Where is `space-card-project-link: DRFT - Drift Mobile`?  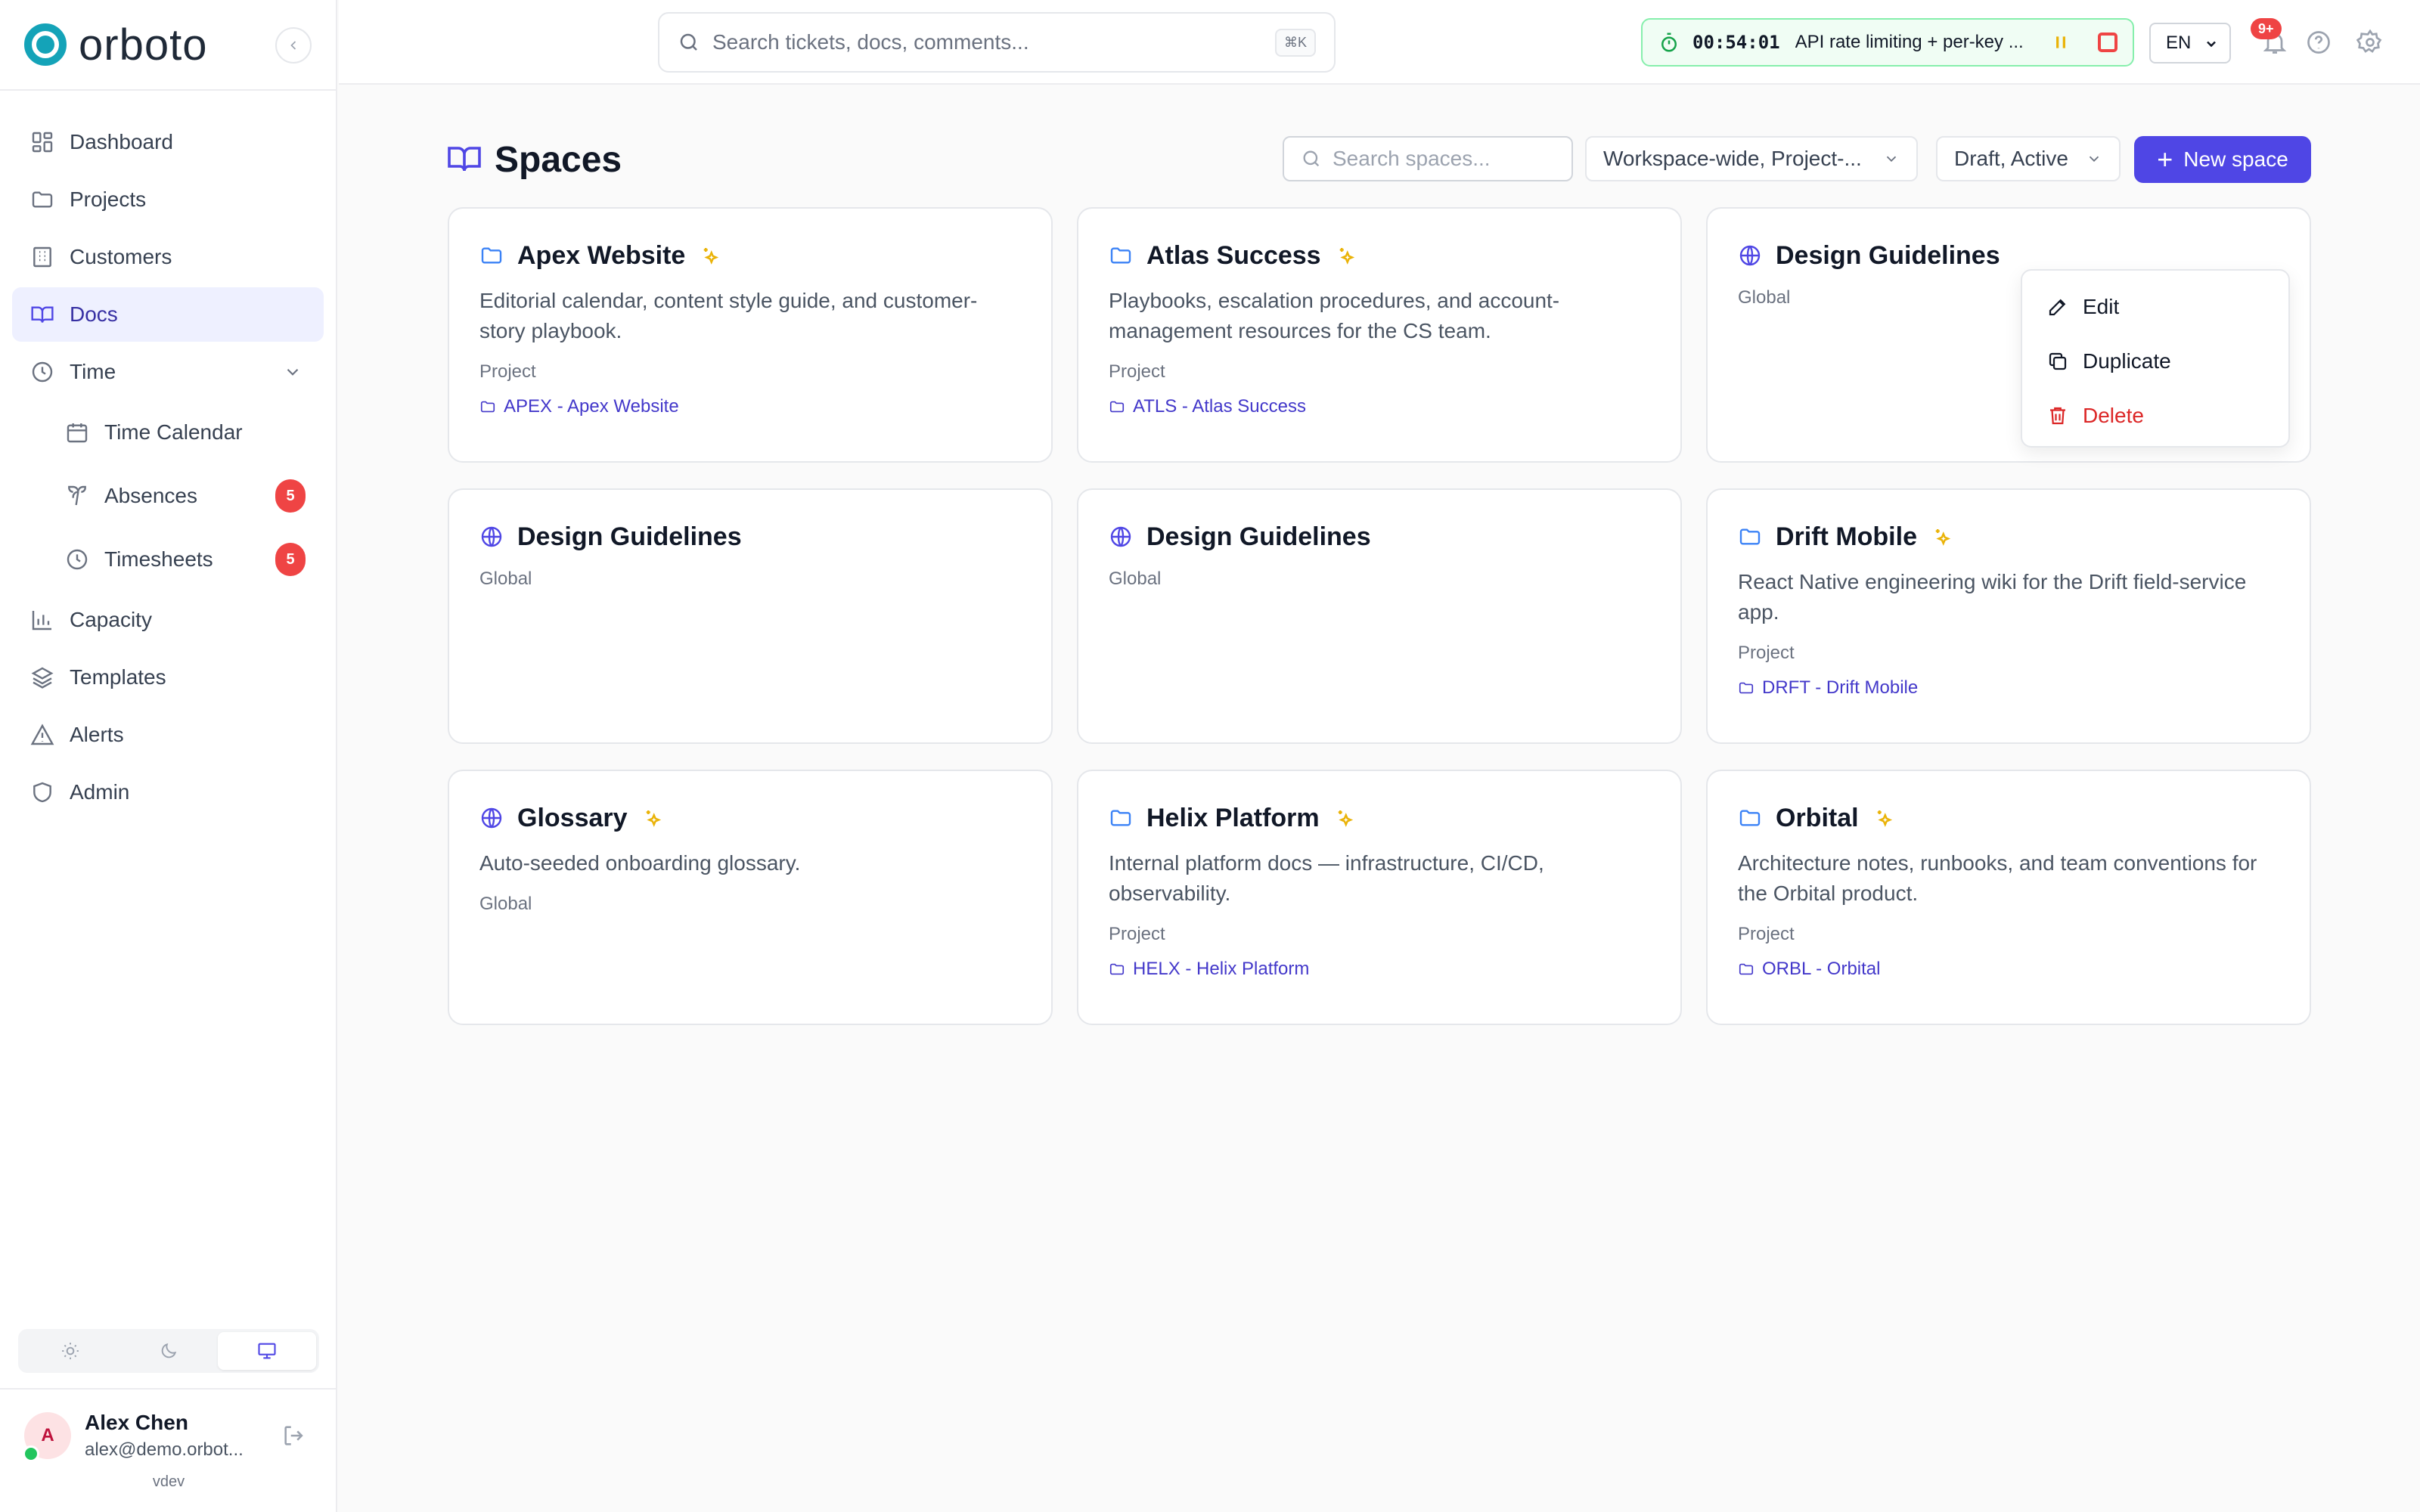 space-card-project-link: DRFT - Drift Mobile is located at coordinates (2008, 688).